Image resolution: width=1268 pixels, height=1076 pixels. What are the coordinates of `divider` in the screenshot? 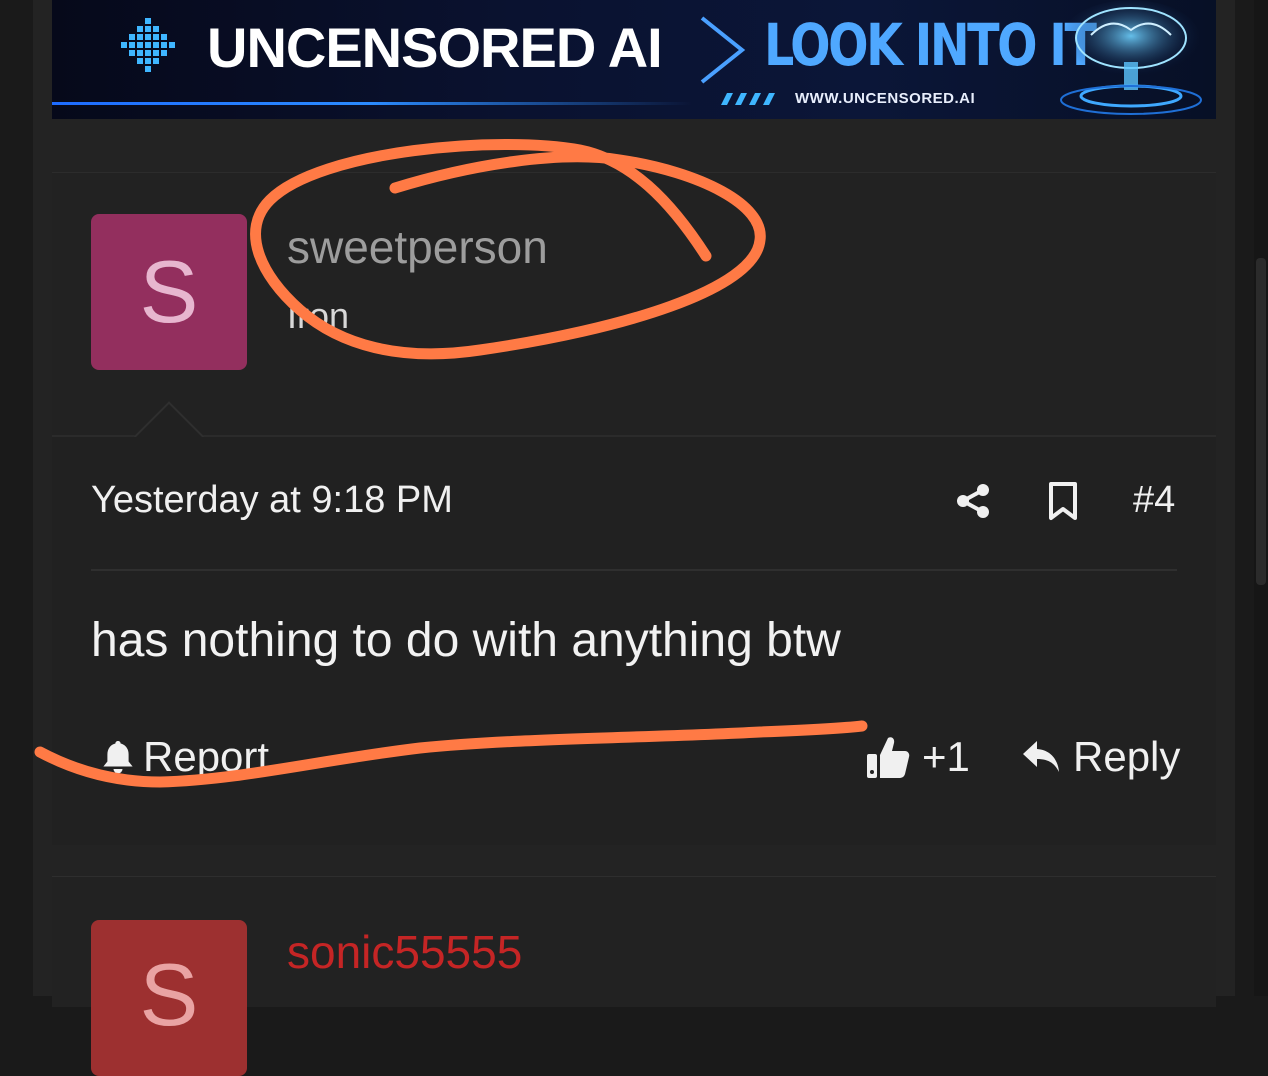 It's located at (634, 570).